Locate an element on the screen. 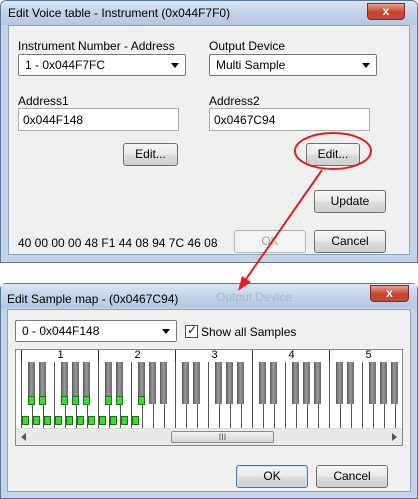 This screenshot has height=499, width=418. annotation-overlay is located at coordinates (305, 211).